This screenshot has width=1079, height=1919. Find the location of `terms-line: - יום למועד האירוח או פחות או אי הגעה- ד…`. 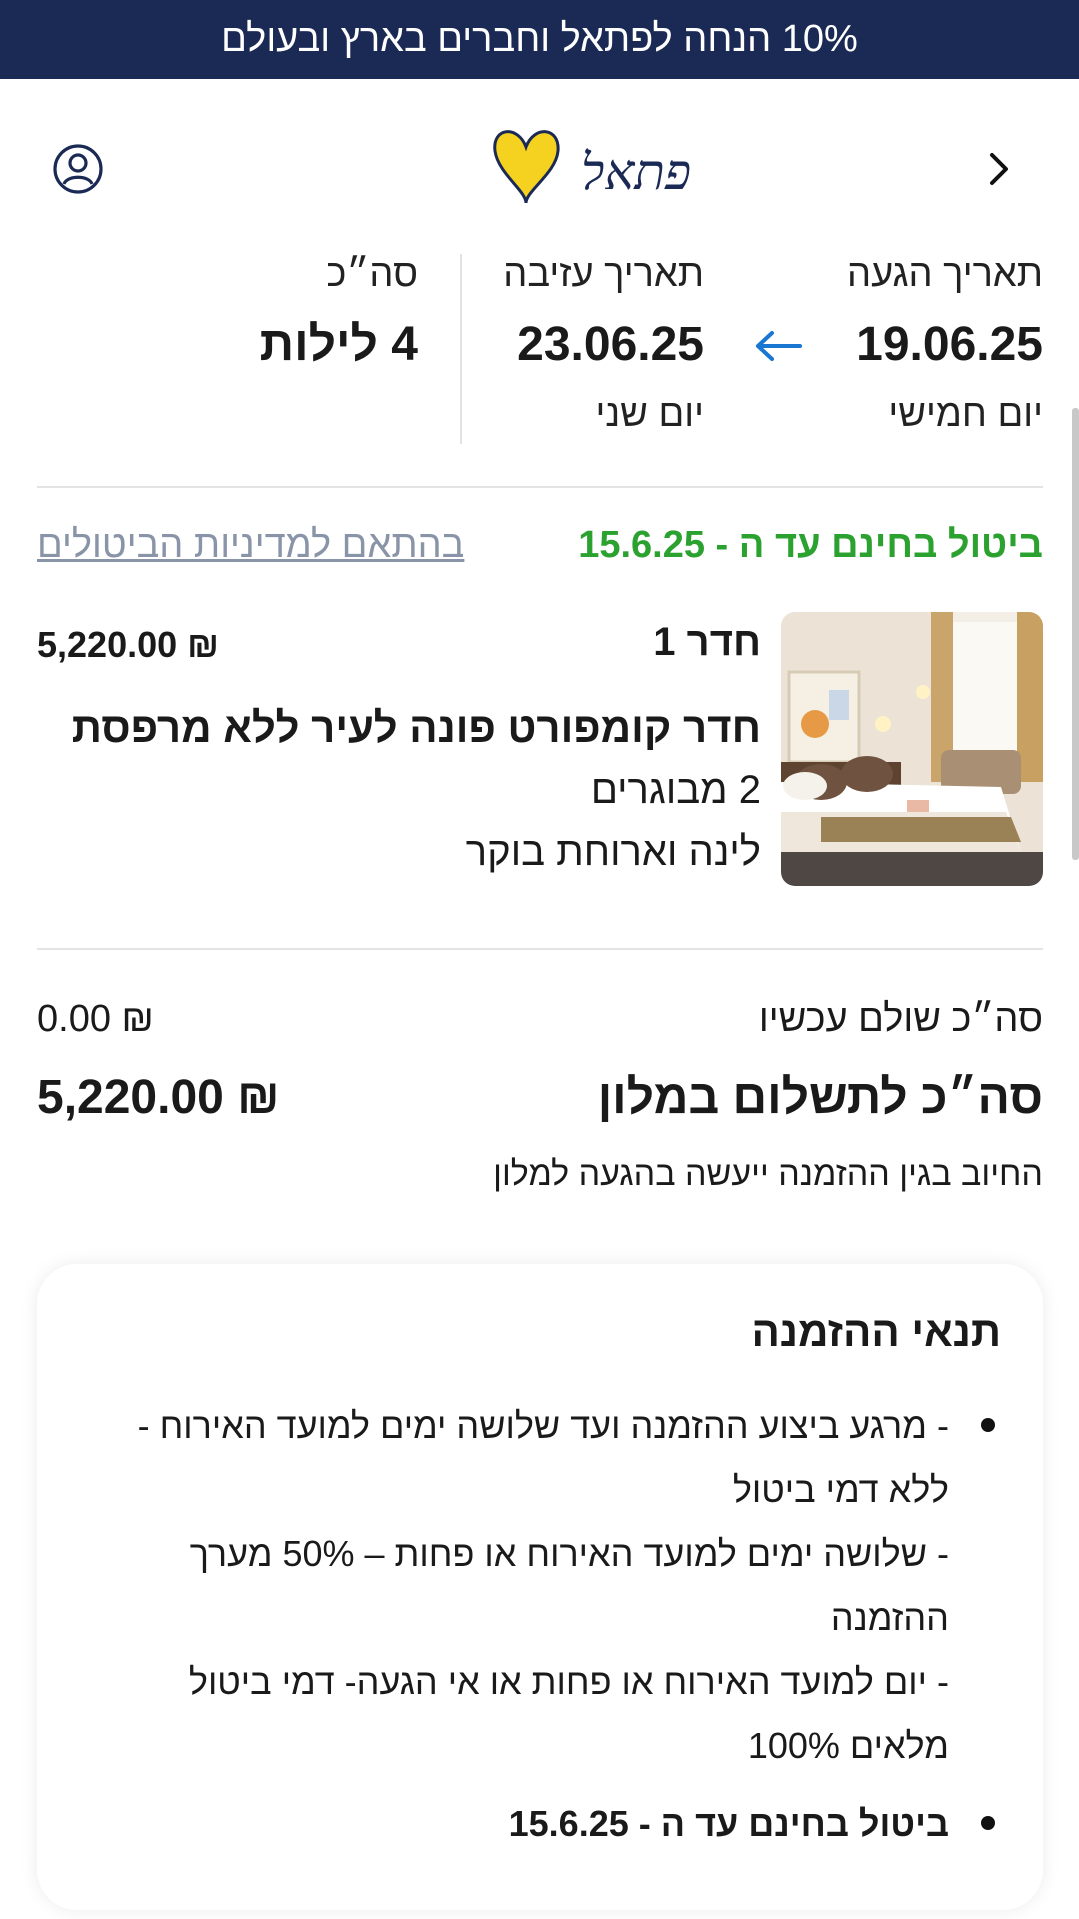

terms-line: - יום למועד האירוח או פחות או אי הגעה- ד… is located at coordinates (568, 1681).